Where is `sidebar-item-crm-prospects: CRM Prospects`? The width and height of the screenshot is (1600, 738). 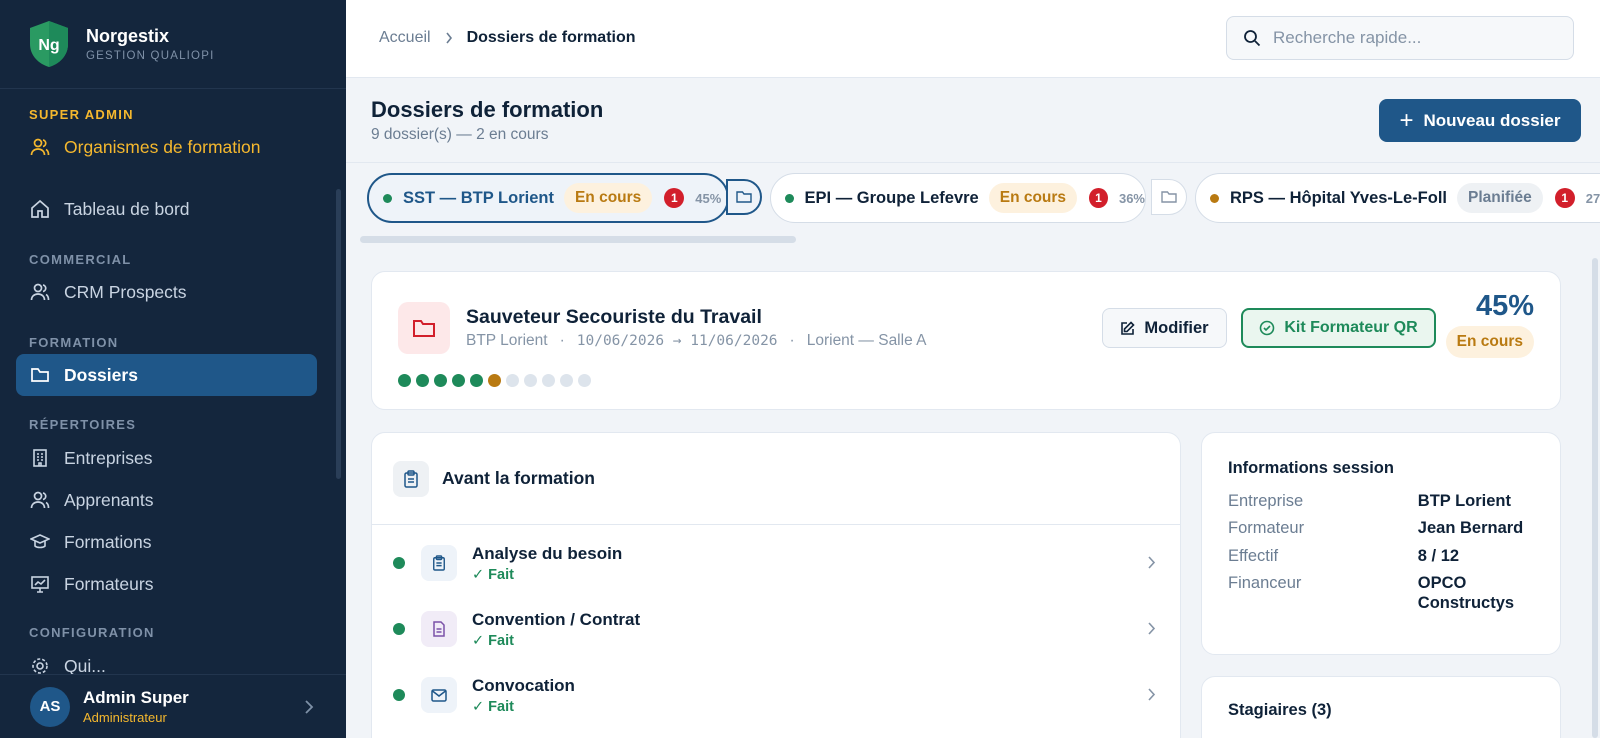 sidebar-item-crm-prospects: CRM Prospects is located at coordinates (166, 292).